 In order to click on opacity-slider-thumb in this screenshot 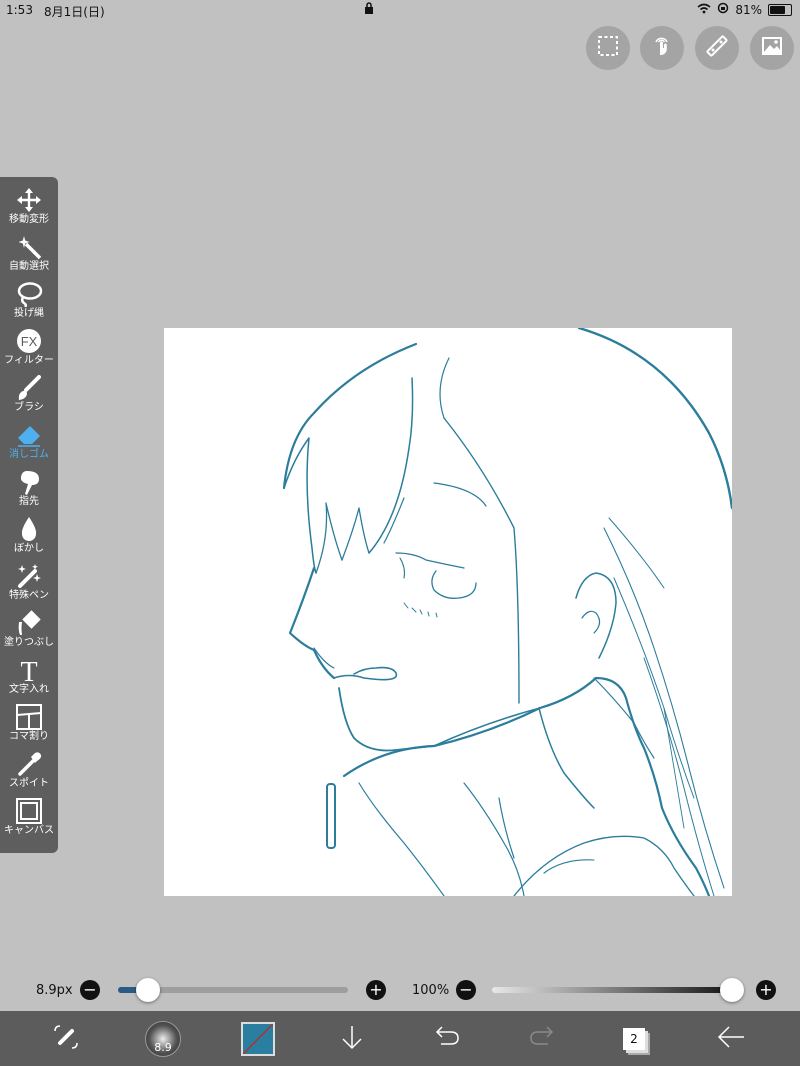, I will do `click(732, 990)`.